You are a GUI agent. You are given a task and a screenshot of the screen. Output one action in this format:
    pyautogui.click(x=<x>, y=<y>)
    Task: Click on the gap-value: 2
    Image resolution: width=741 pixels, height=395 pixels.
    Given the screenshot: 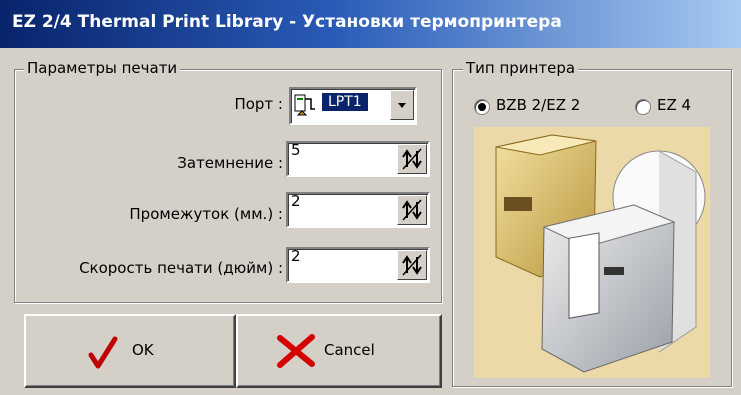 What is the action you would take?
    pyautogui.click(x=296, y=201)
    